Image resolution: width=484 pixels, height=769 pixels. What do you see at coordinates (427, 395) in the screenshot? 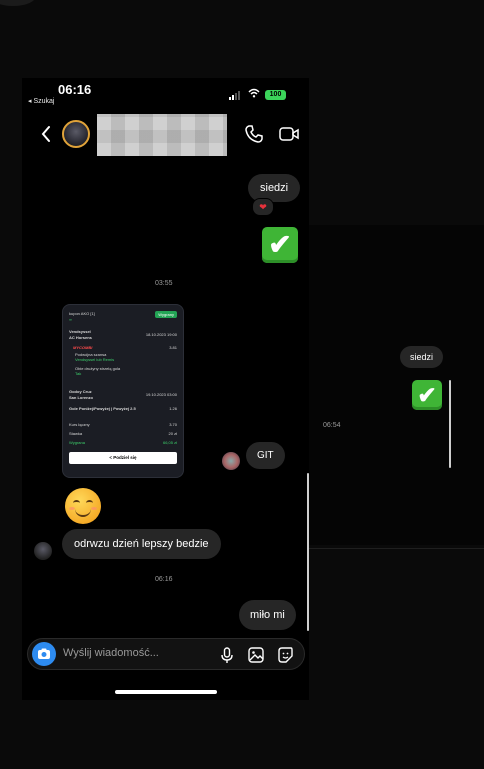
I see `background-check-emoji: ✔` at bounding box center [427, 395].